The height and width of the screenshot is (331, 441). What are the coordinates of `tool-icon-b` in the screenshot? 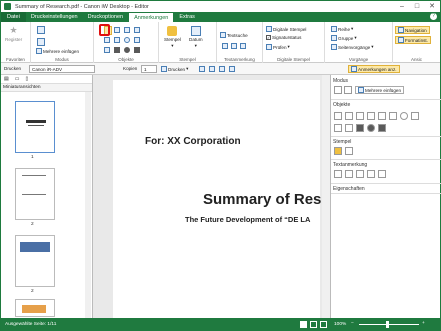 It's located at (212, 69).